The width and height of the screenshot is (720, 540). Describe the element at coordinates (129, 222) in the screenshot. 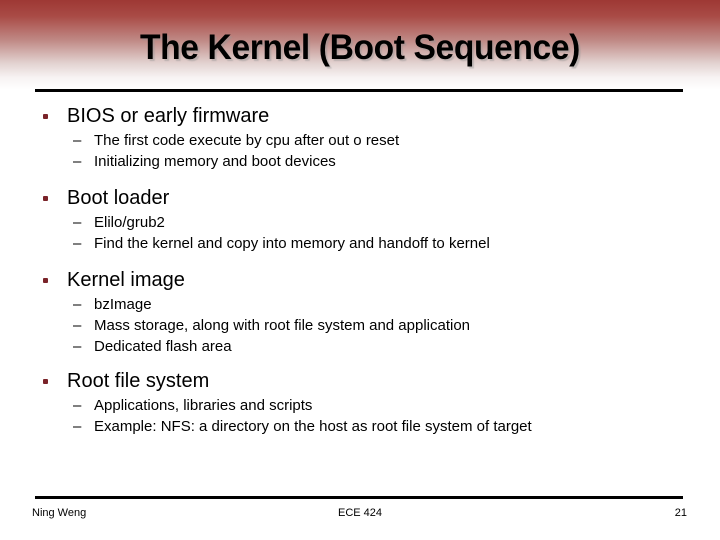

I see `bullet-level2-label: Elilo/grub2` at that location.